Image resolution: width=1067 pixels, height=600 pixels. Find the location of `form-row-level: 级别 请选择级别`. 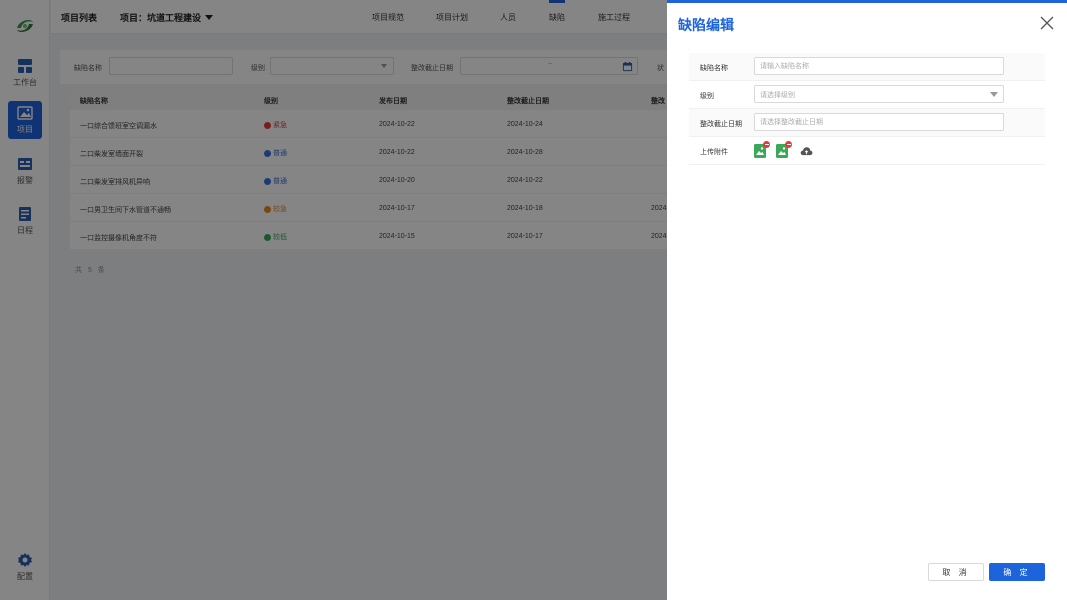

form-row-level: 级别 请选择级别 is located at coordinates (867, 95).